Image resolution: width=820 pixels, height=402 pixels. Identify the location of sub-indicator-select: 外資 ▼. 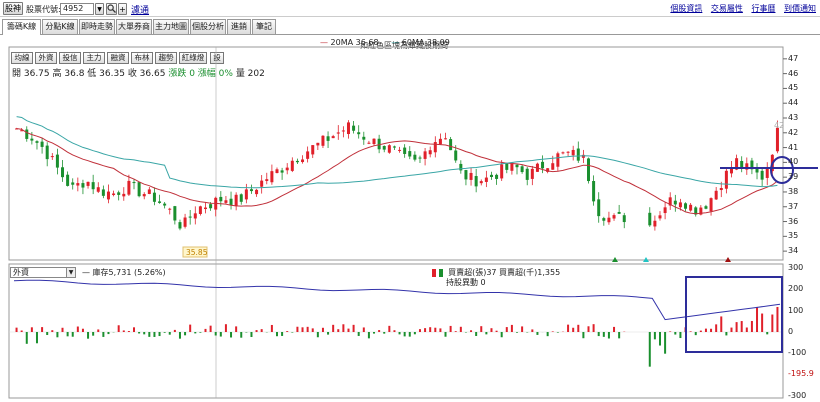
(43, 272).